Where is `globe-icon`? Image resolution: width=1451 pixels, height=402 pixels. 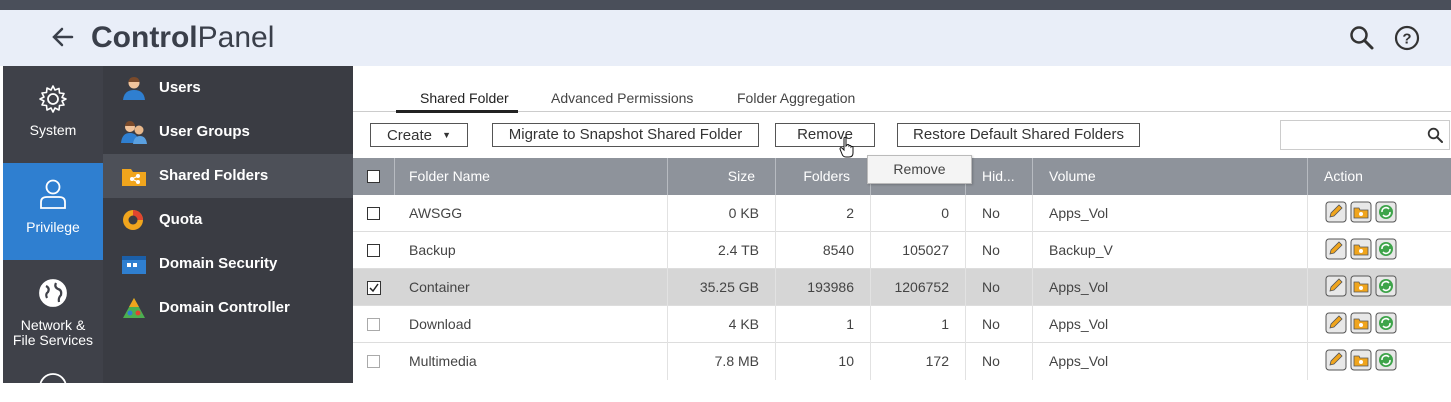 globe-icon is located at coordinates (53, 293).